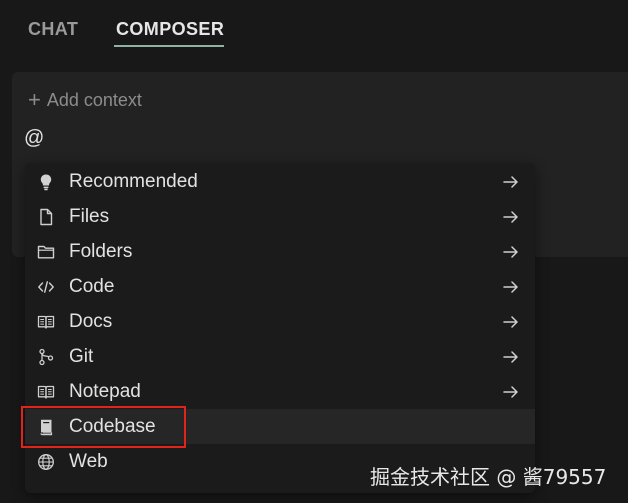 The image size is (628, 503). What do you see at coordinates (280, 251) in the screenshot?
I see `menu-item-folders: Folders` at bounding box center [280, 251].